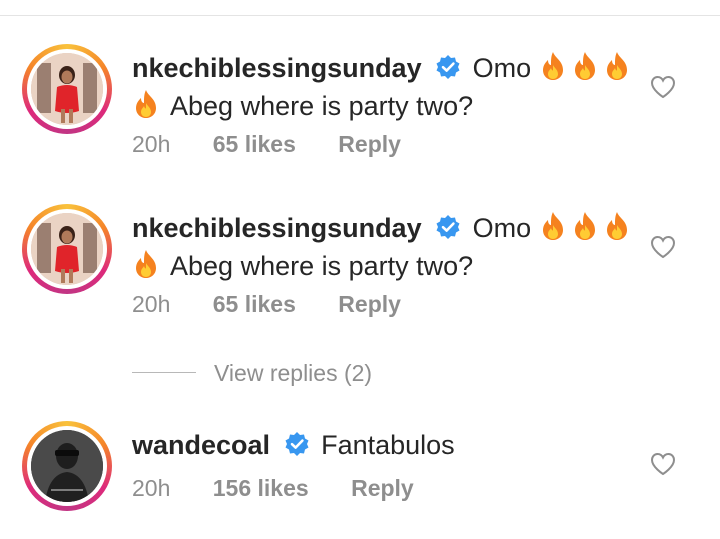 The width and height of the screenshot is (720, 539). I want to click on replies-divider, so click(164, 372).